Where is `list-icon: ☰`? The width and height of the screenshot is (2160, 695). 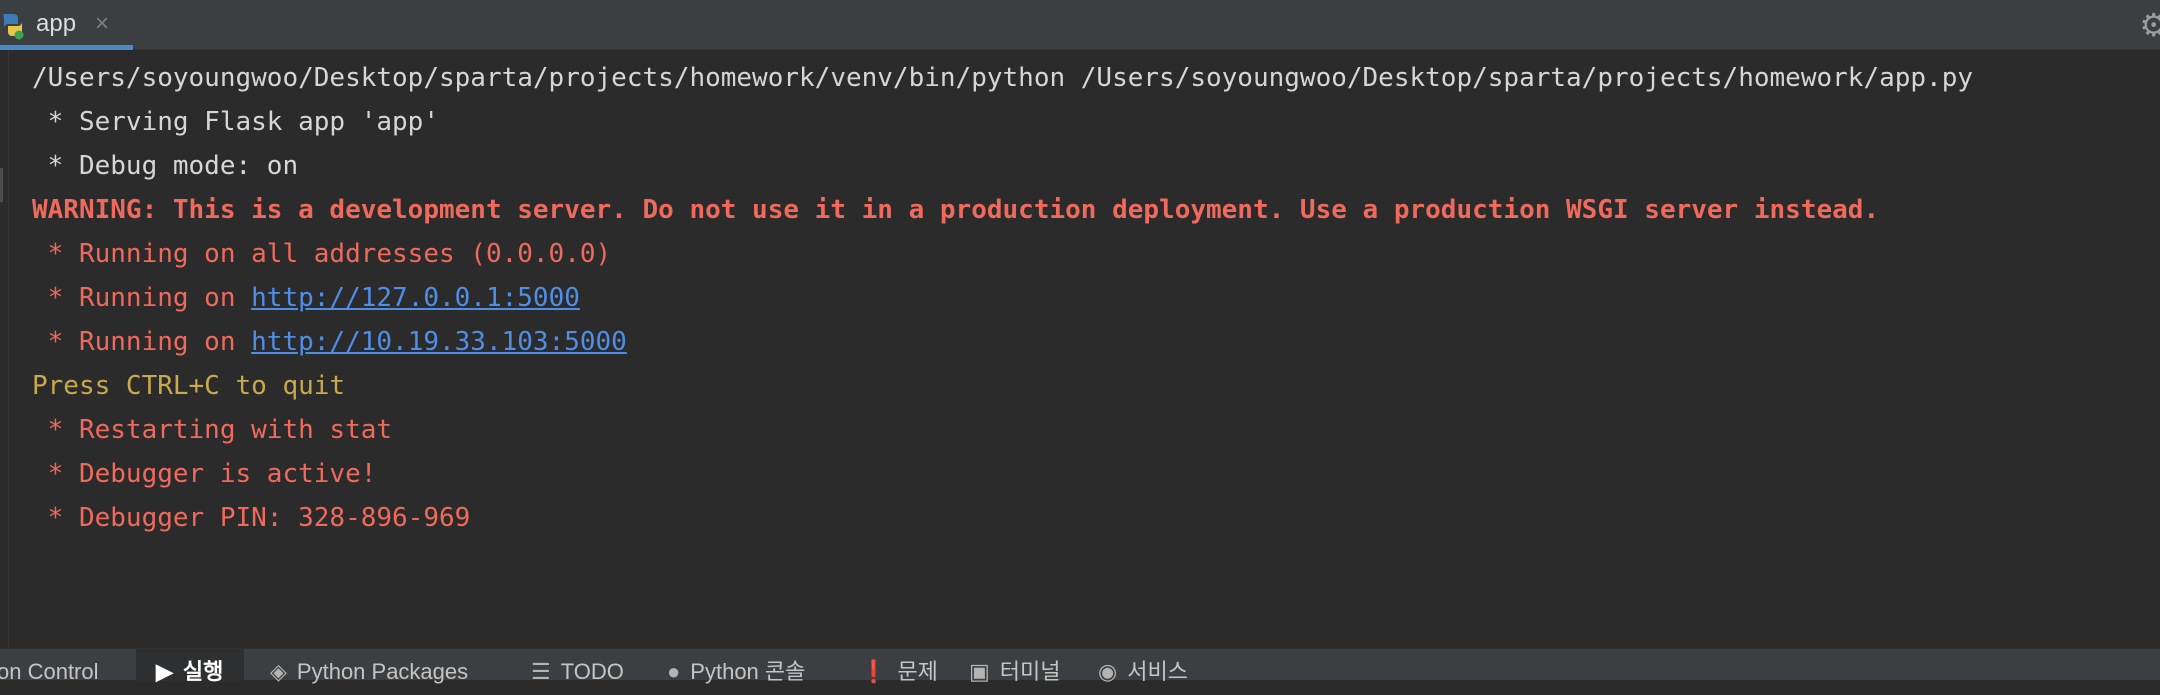
list-icon: ☰ is located at coordinates (541, 671).